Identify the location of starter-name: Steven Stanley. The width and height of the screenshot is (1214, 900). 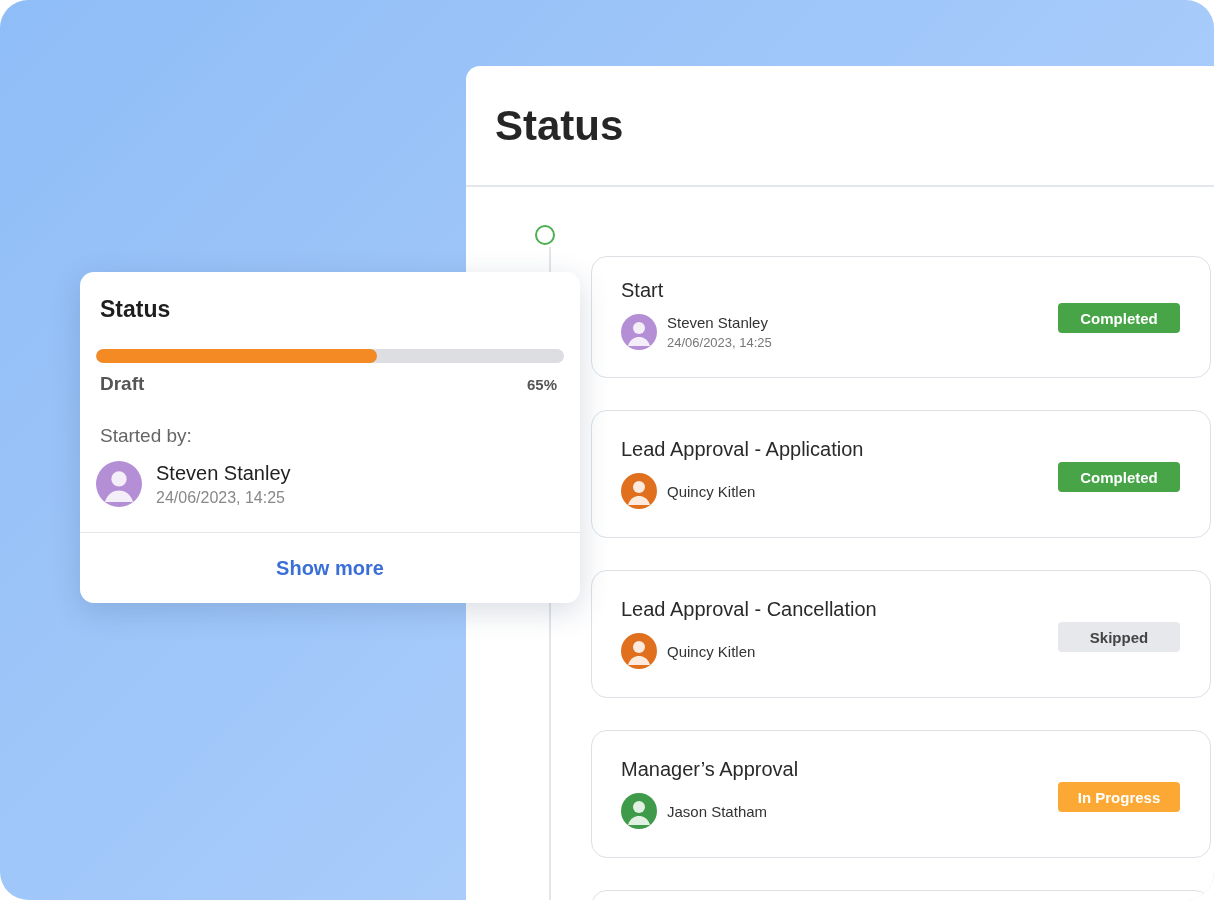
(223, 473).